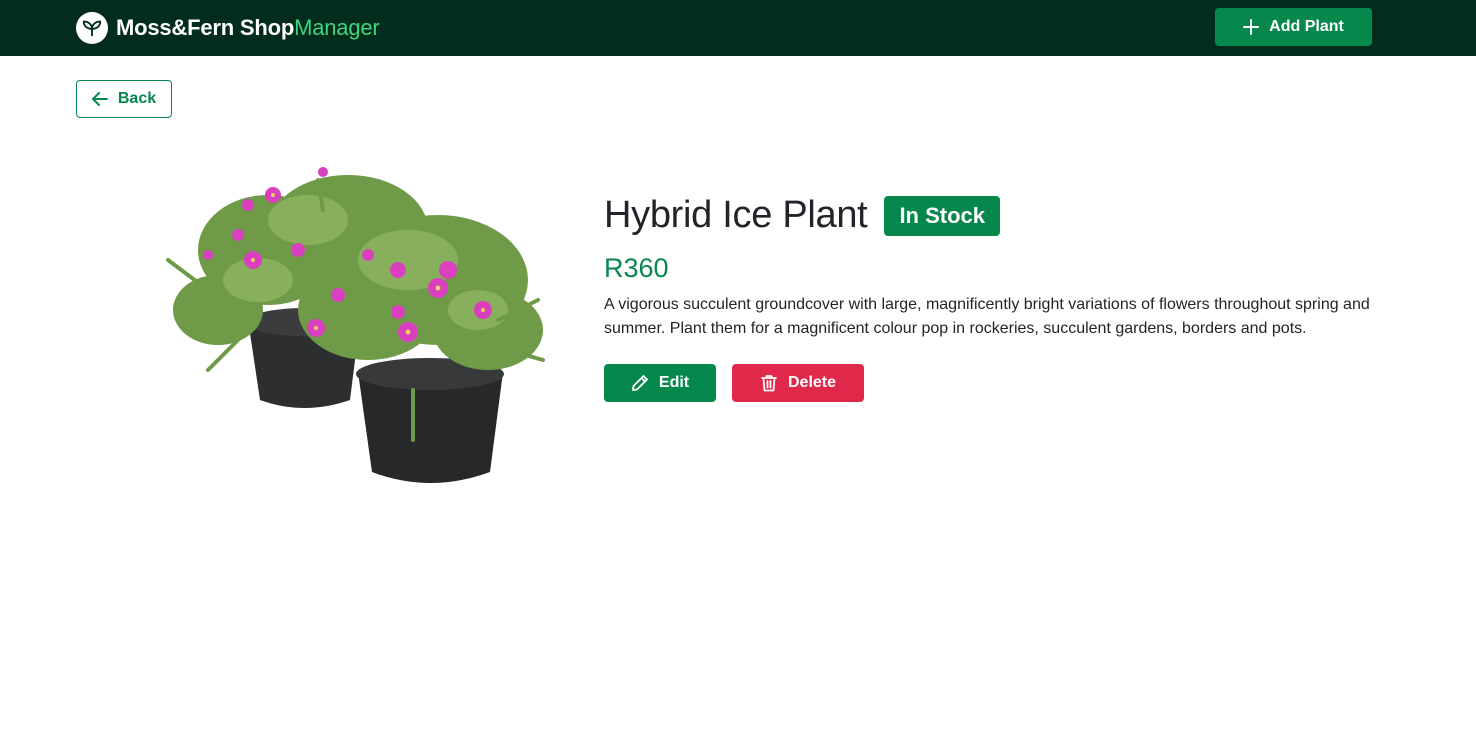  I want to click on brand-name: Moss&Fern Shop, so click(205, 27).